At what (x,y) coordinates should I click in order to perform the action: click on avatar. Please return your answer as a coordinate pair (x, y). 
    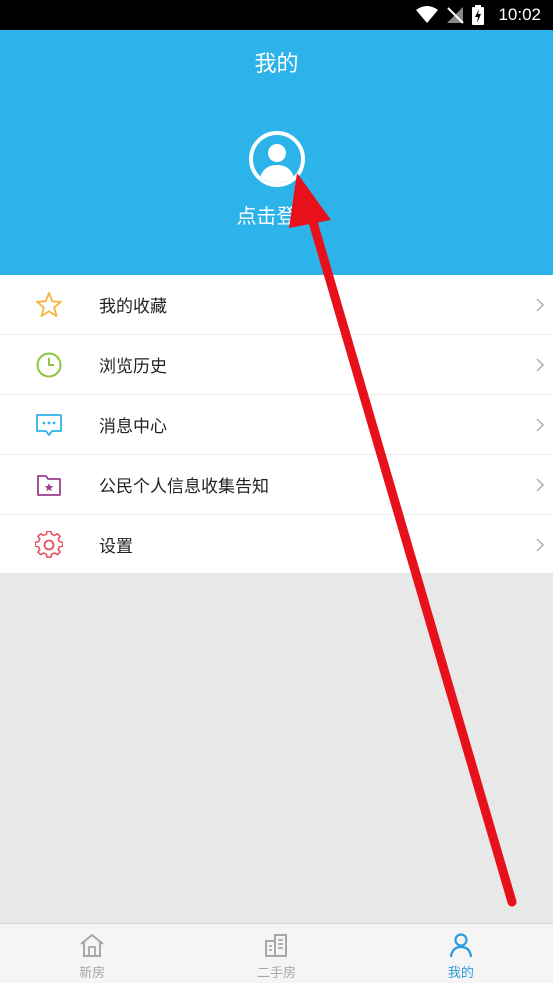
    Looking at the image, I should click on (277, 159).